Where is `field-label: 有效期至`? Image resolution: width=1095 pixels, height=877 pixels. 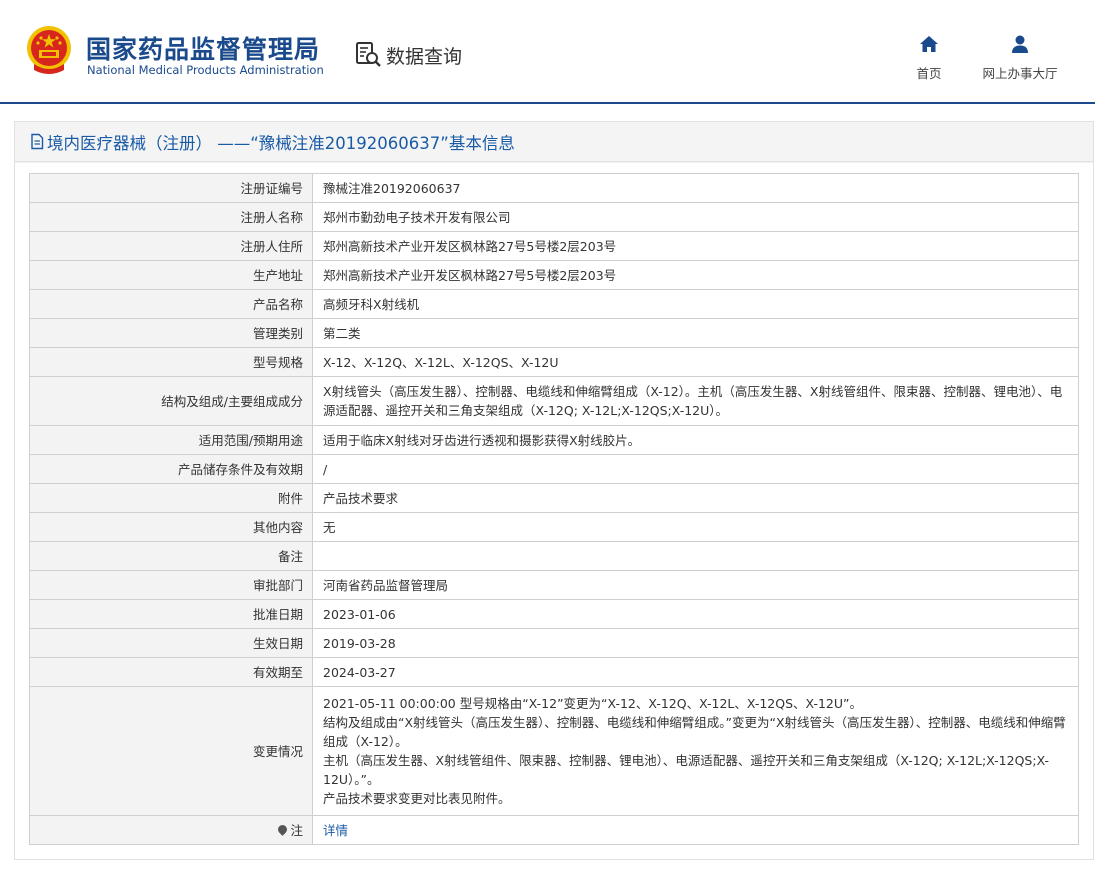
field-label: 有效期至 is located at coordinates (171, 672).